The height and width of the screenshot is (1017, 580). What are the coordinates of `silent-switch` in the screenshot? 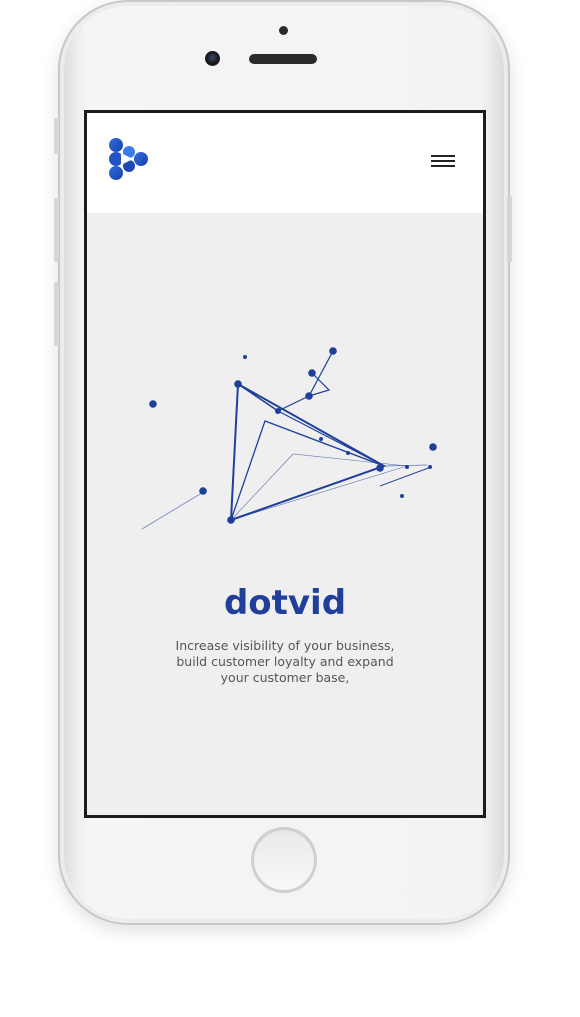 It's located at (56, 136).